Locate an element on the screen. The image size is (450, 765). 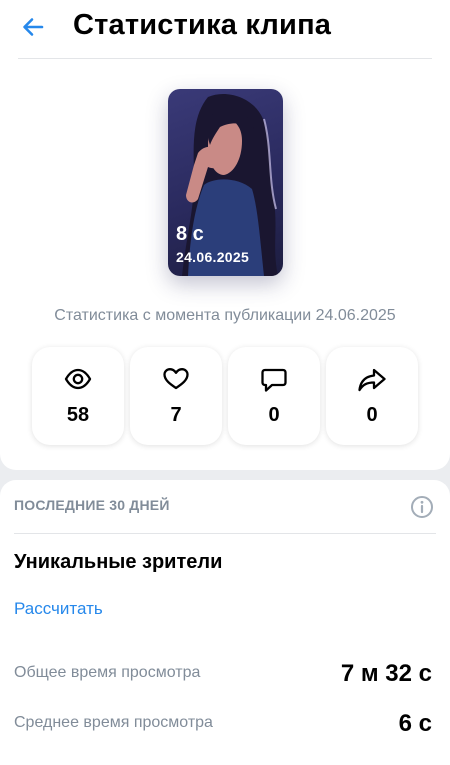
likes-count: 7 is located at coordinates (176, 415).